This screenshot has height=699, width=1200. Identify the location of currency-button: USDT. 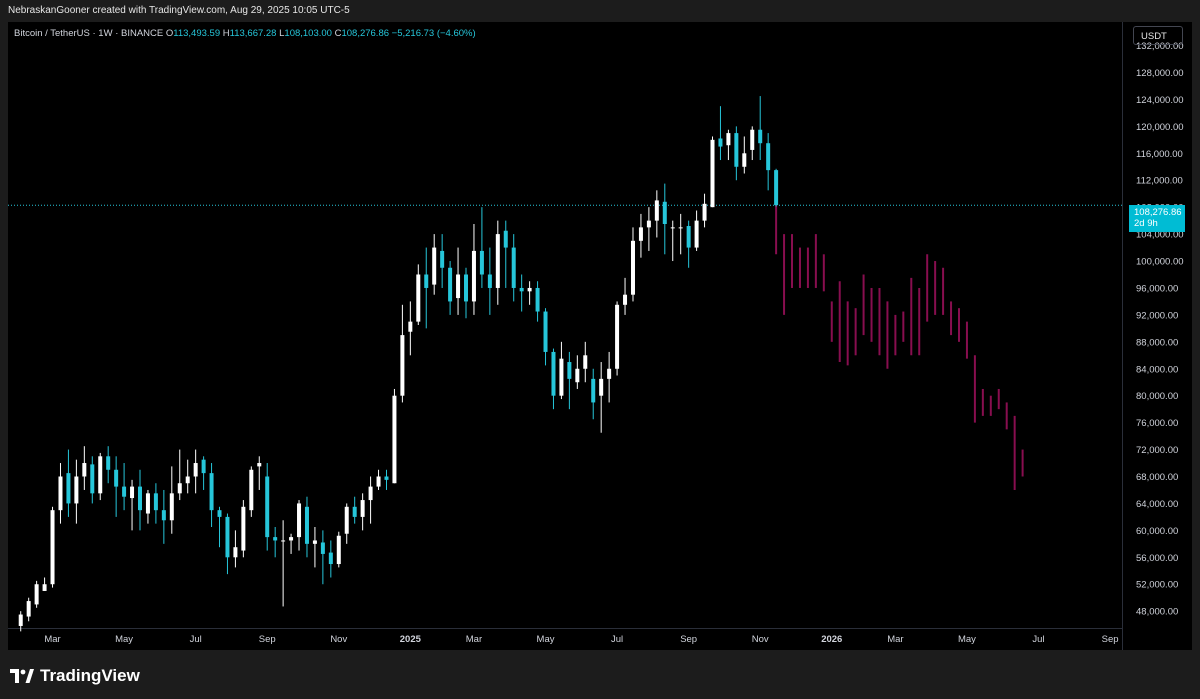
(1158, 35).